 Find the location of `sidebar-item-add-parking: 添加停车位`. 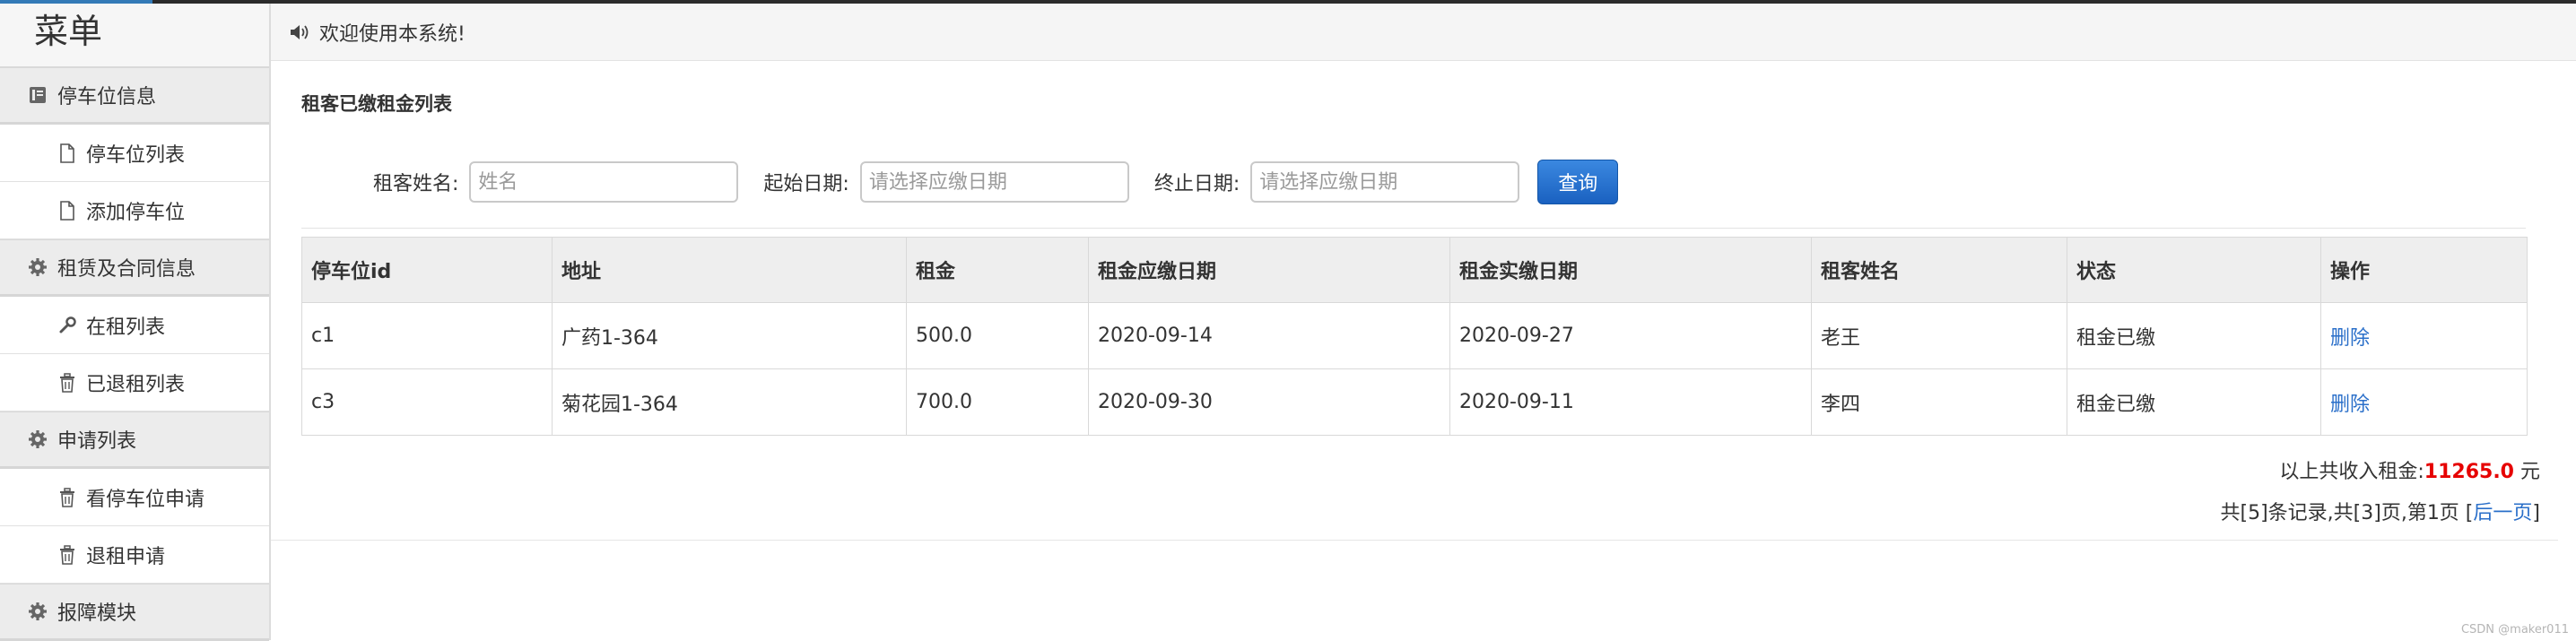

sidebar-item-add-parking: 添加停车位 is located at coordinates (134, 210).